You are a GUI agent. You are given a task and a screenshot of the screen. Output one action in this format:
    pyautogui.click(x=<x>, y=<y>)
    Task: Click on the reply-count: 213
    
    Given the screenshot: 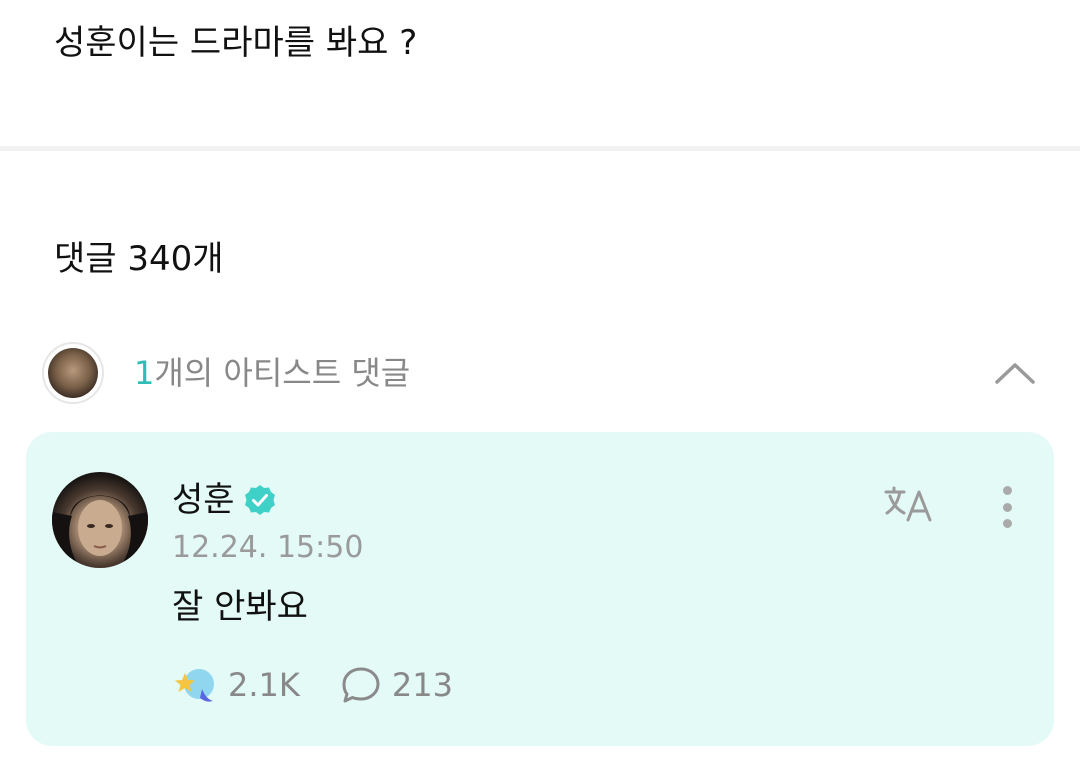 What is the action you would take?
    pyautogui.click(x=422, y=685)
    